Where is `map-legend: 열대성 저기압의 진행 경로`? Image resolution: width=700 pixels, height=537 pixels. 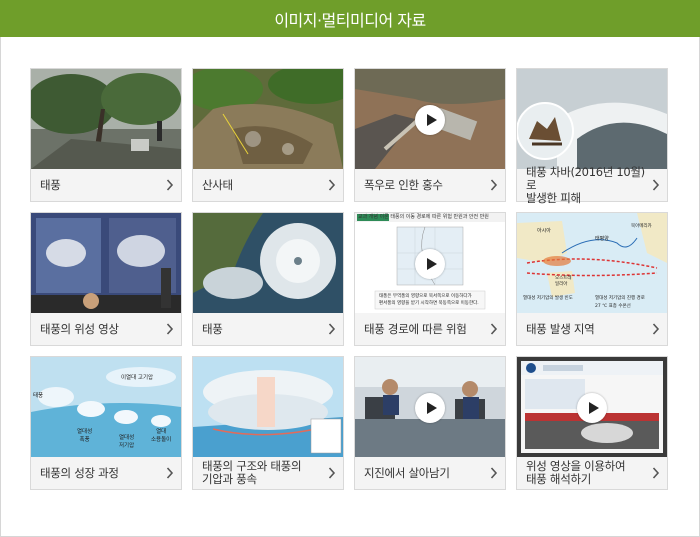
map-legend: 열대성 저기압의 진행 경로 is located at coordinates (620, 298).